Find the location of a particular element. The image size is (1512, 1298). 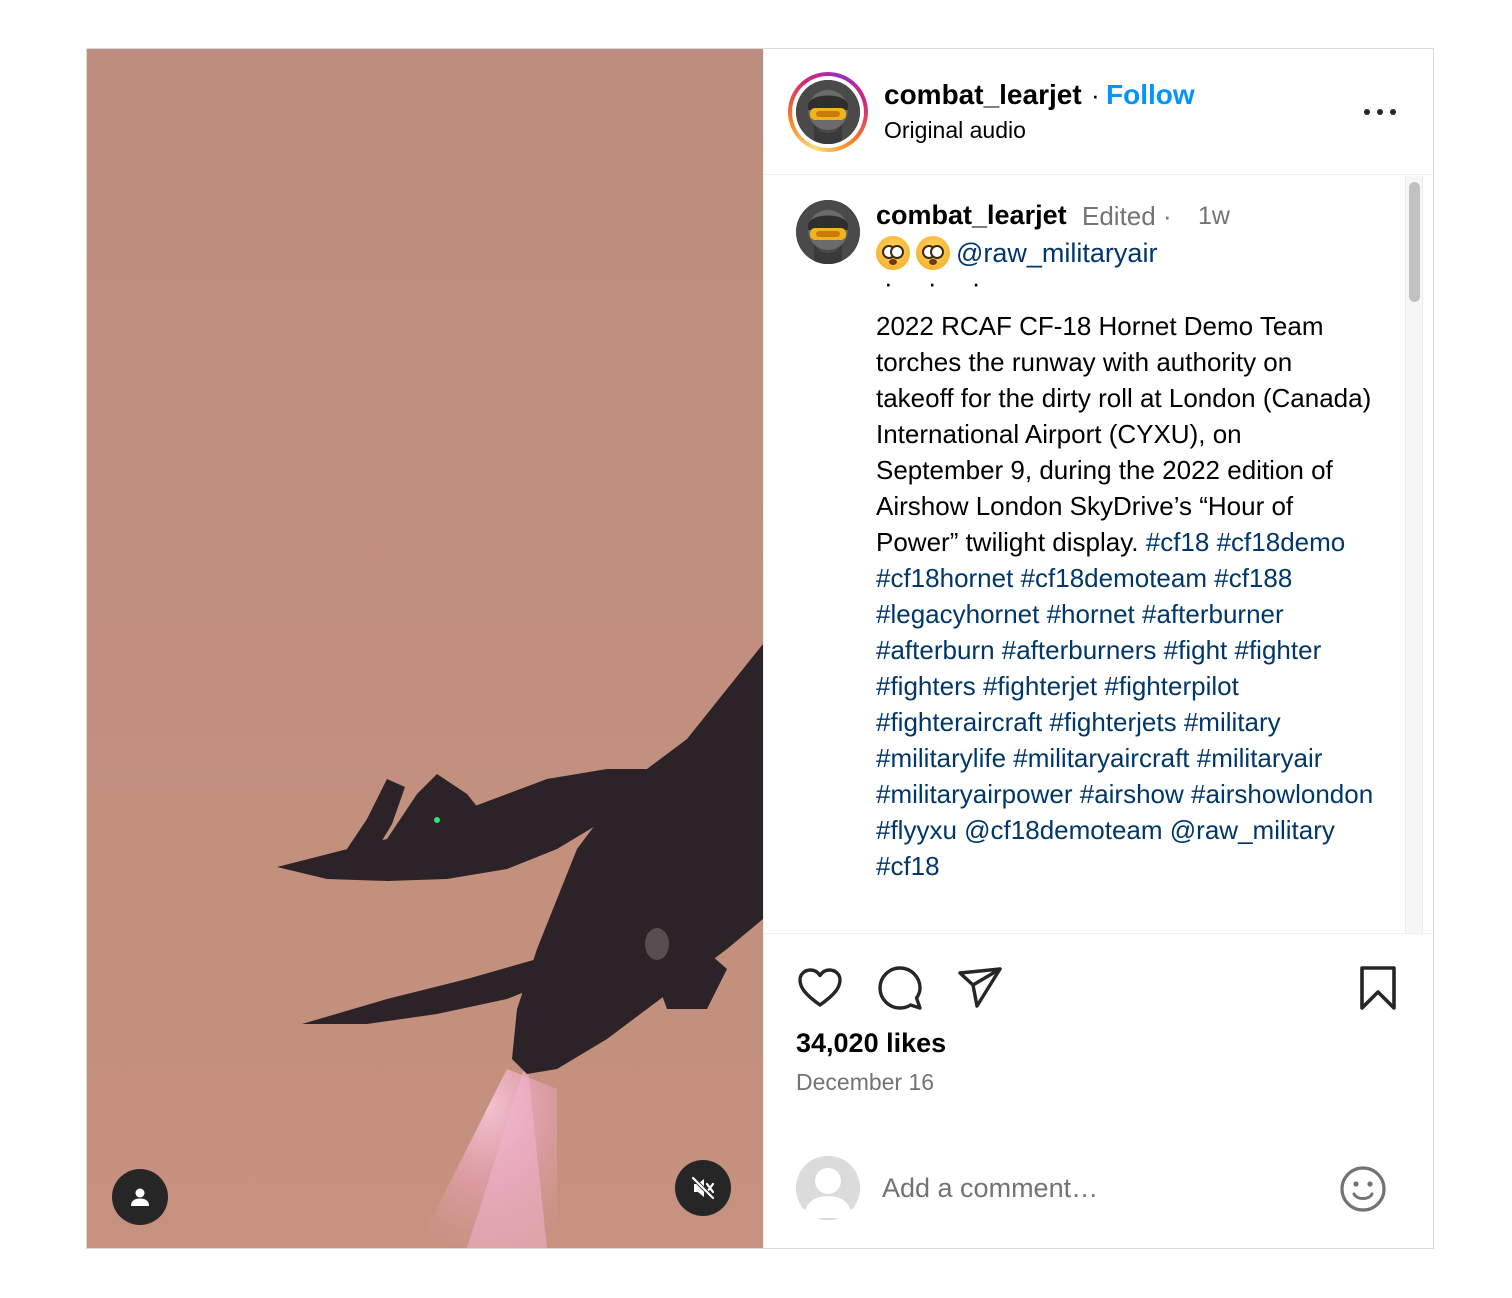

hashtag-link: #militaryair is located at coordinates (1260, 758).